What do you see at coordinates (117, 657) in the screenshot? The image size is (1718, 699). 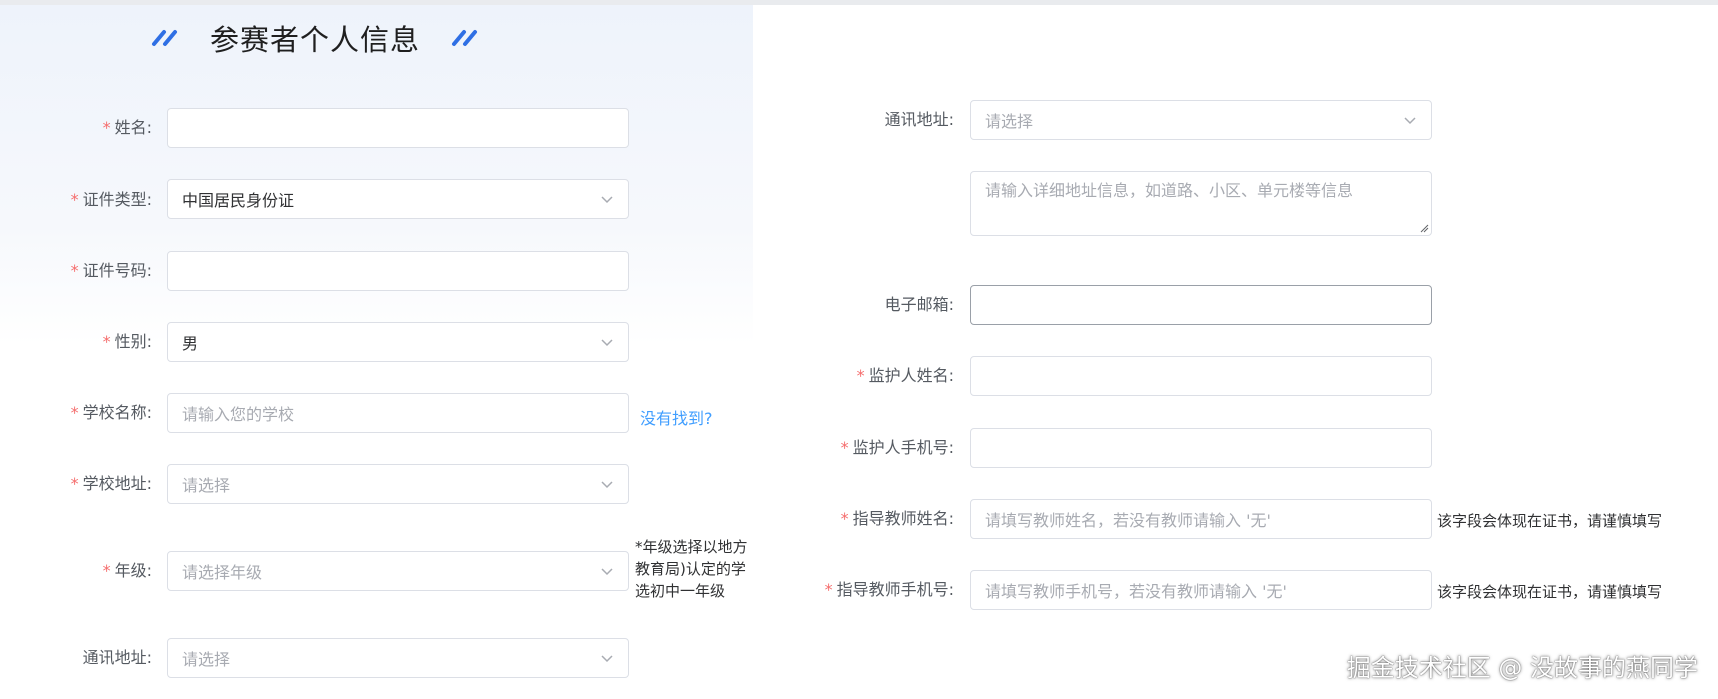 I see `mailing-address-label: 通讯地址:` at bounding box center [117, 657].